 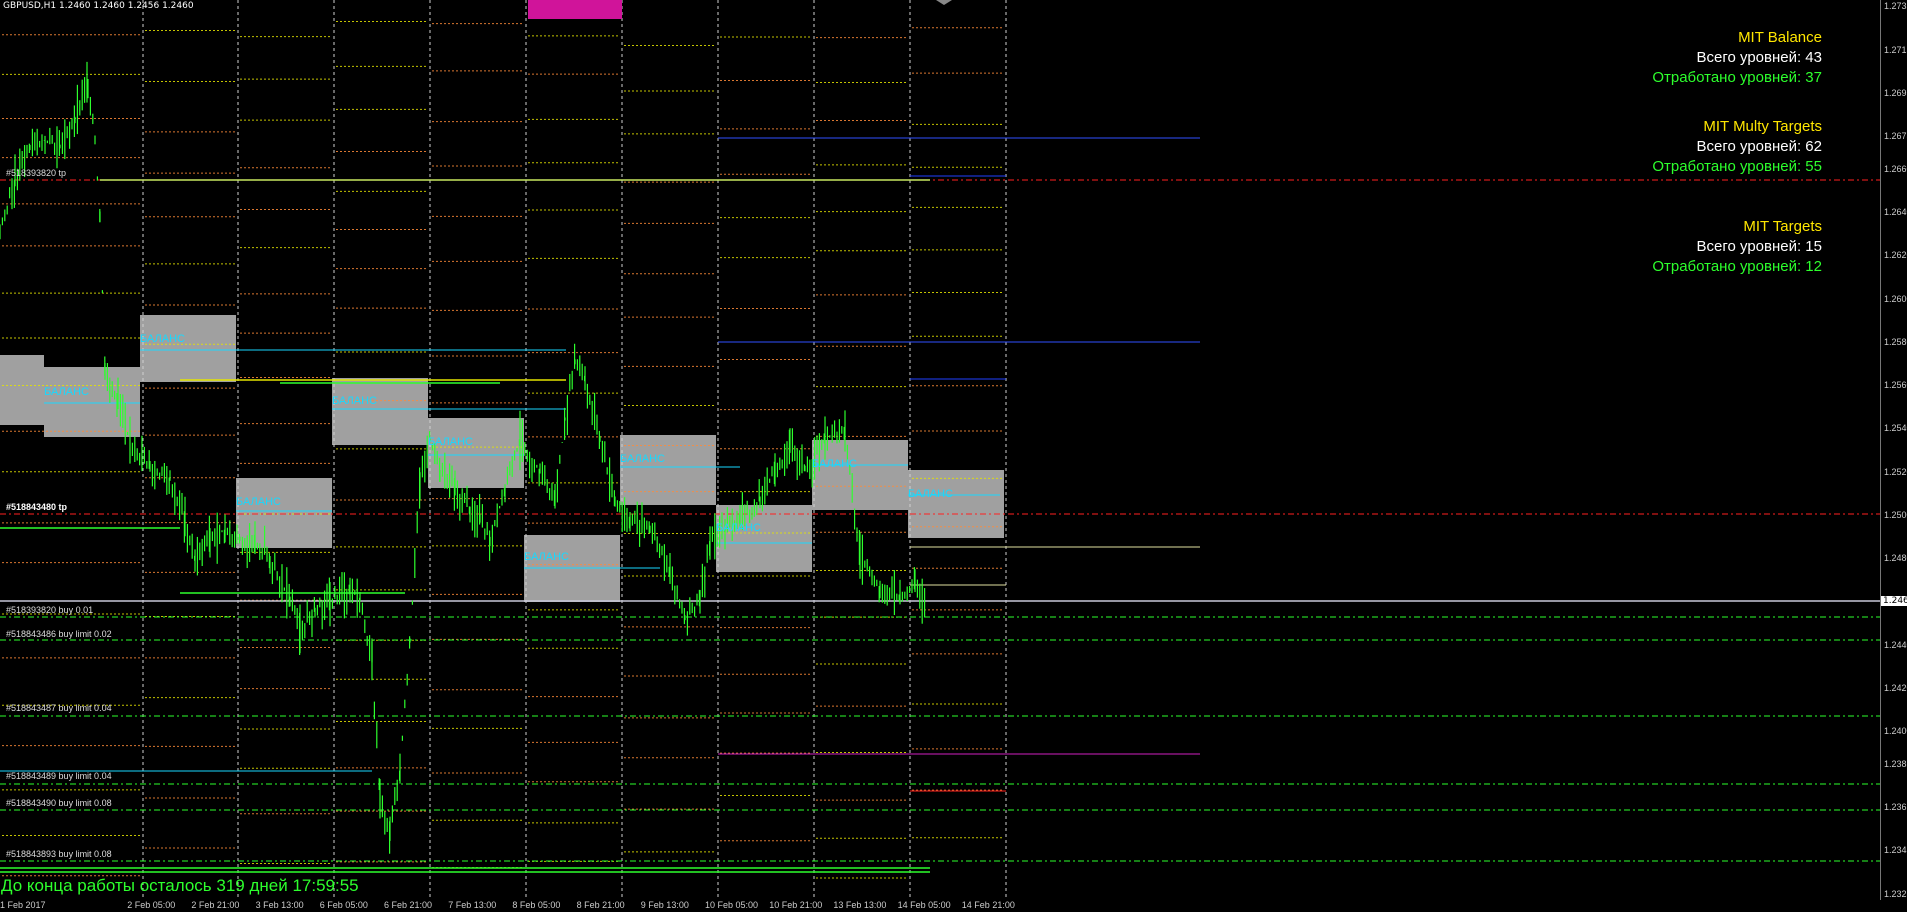 I want to click on price-tick-label: 1.2660, so click(x=1895, y=168).